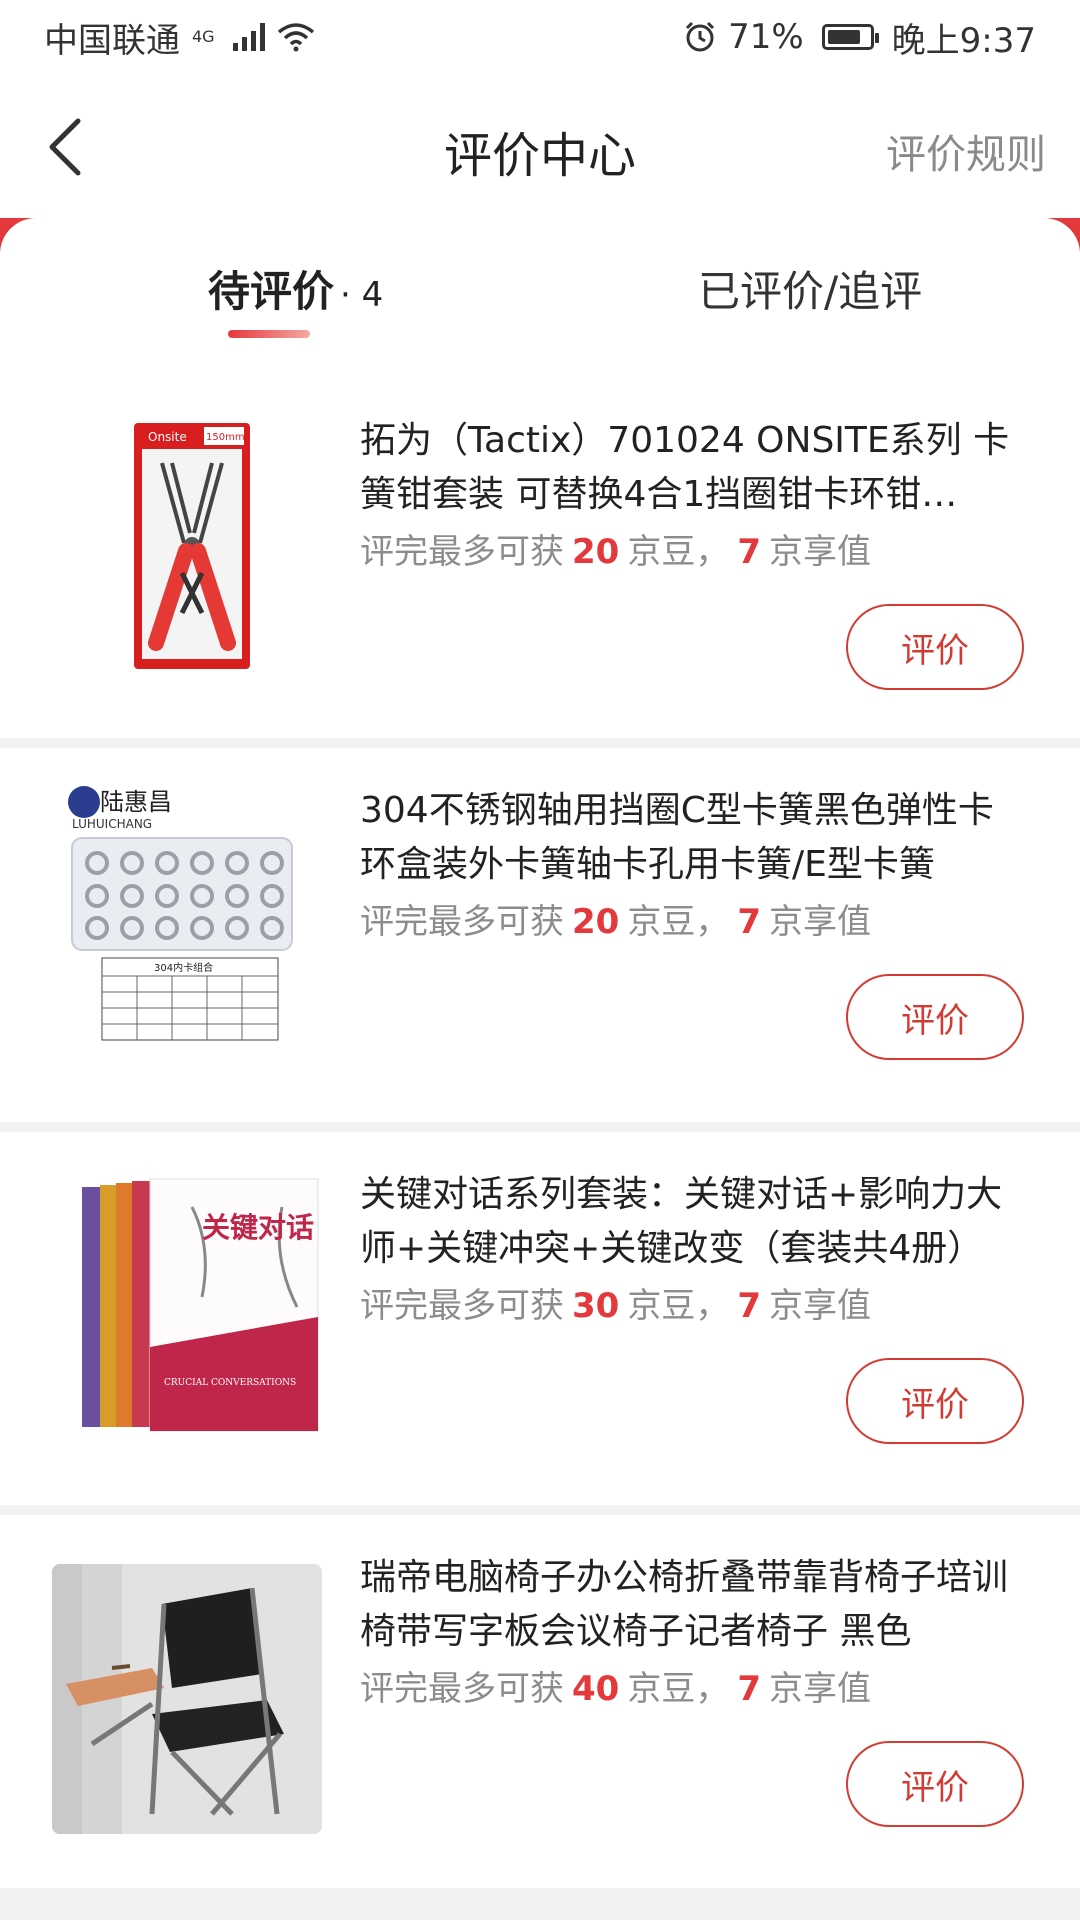  What do you see at coordinates (167, 437) in the screenshot?
I see `image-brand-text: Onsite` at bounding box center [167, 437].